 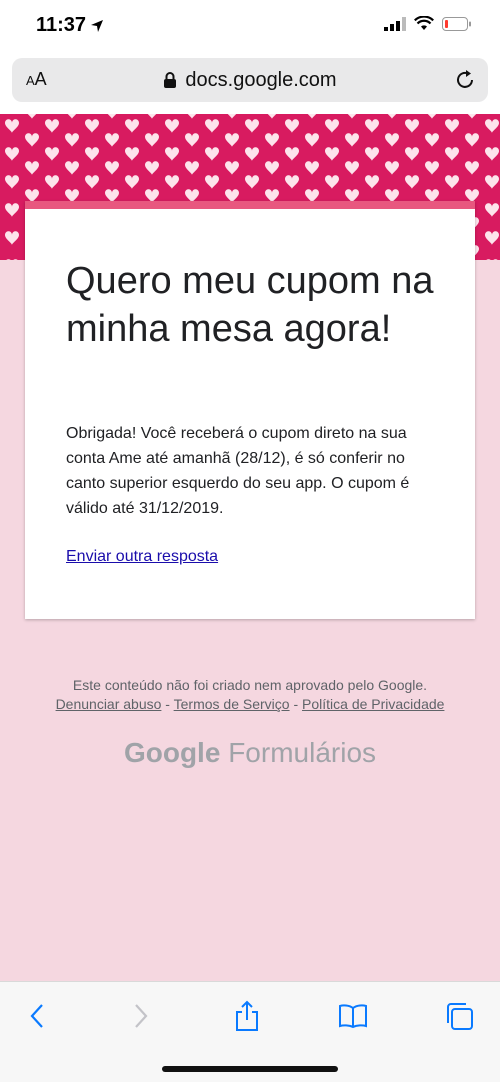 What do you see at coordinates (61, 25) in the screenshot?
I see `time-text: 11:37` at bounding box center [61, 25].